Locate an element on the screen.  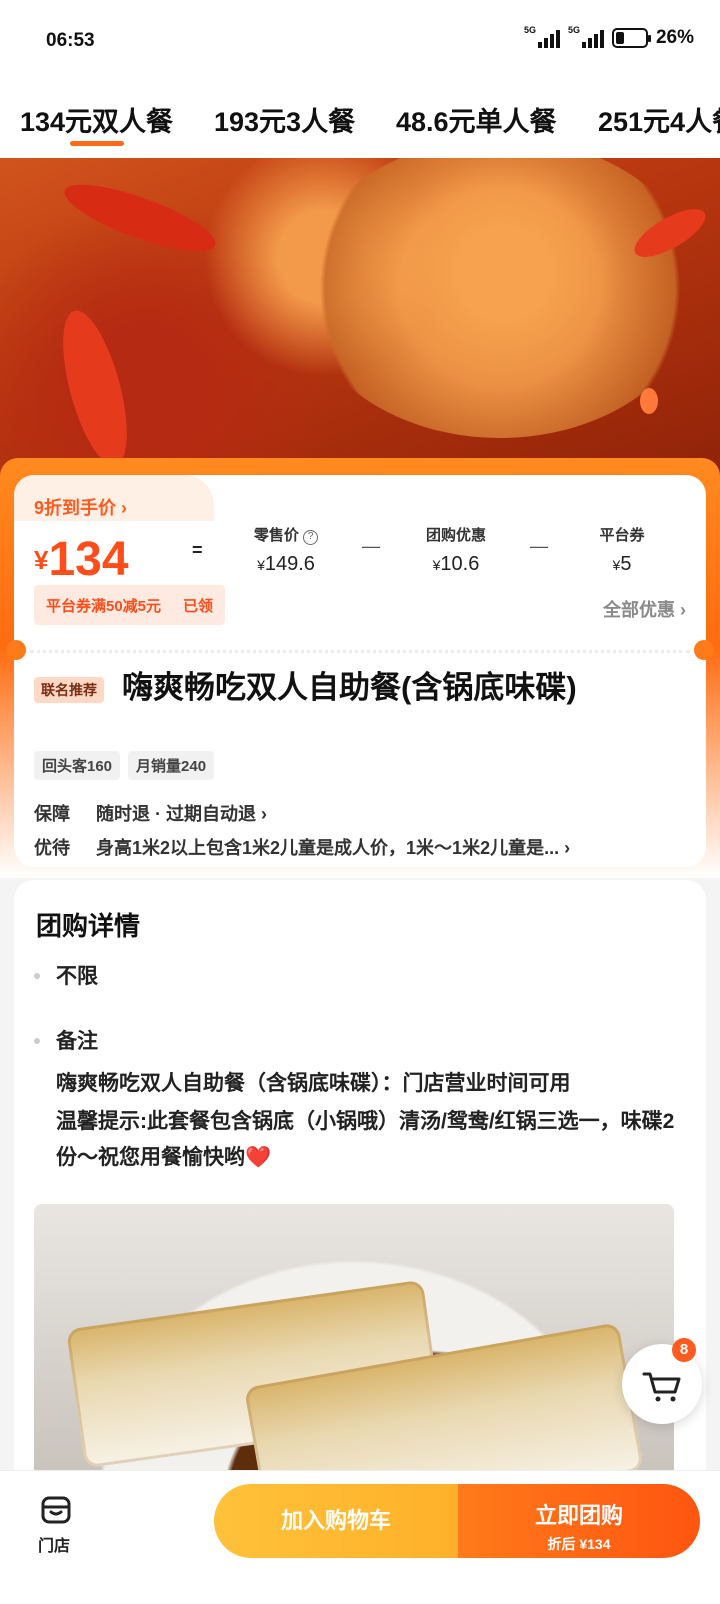
benefit-row: 优待 身高1米2以上包含1米2儿童是成人价，1米～1米2儿童是... › is located at coordinates (302, 847).